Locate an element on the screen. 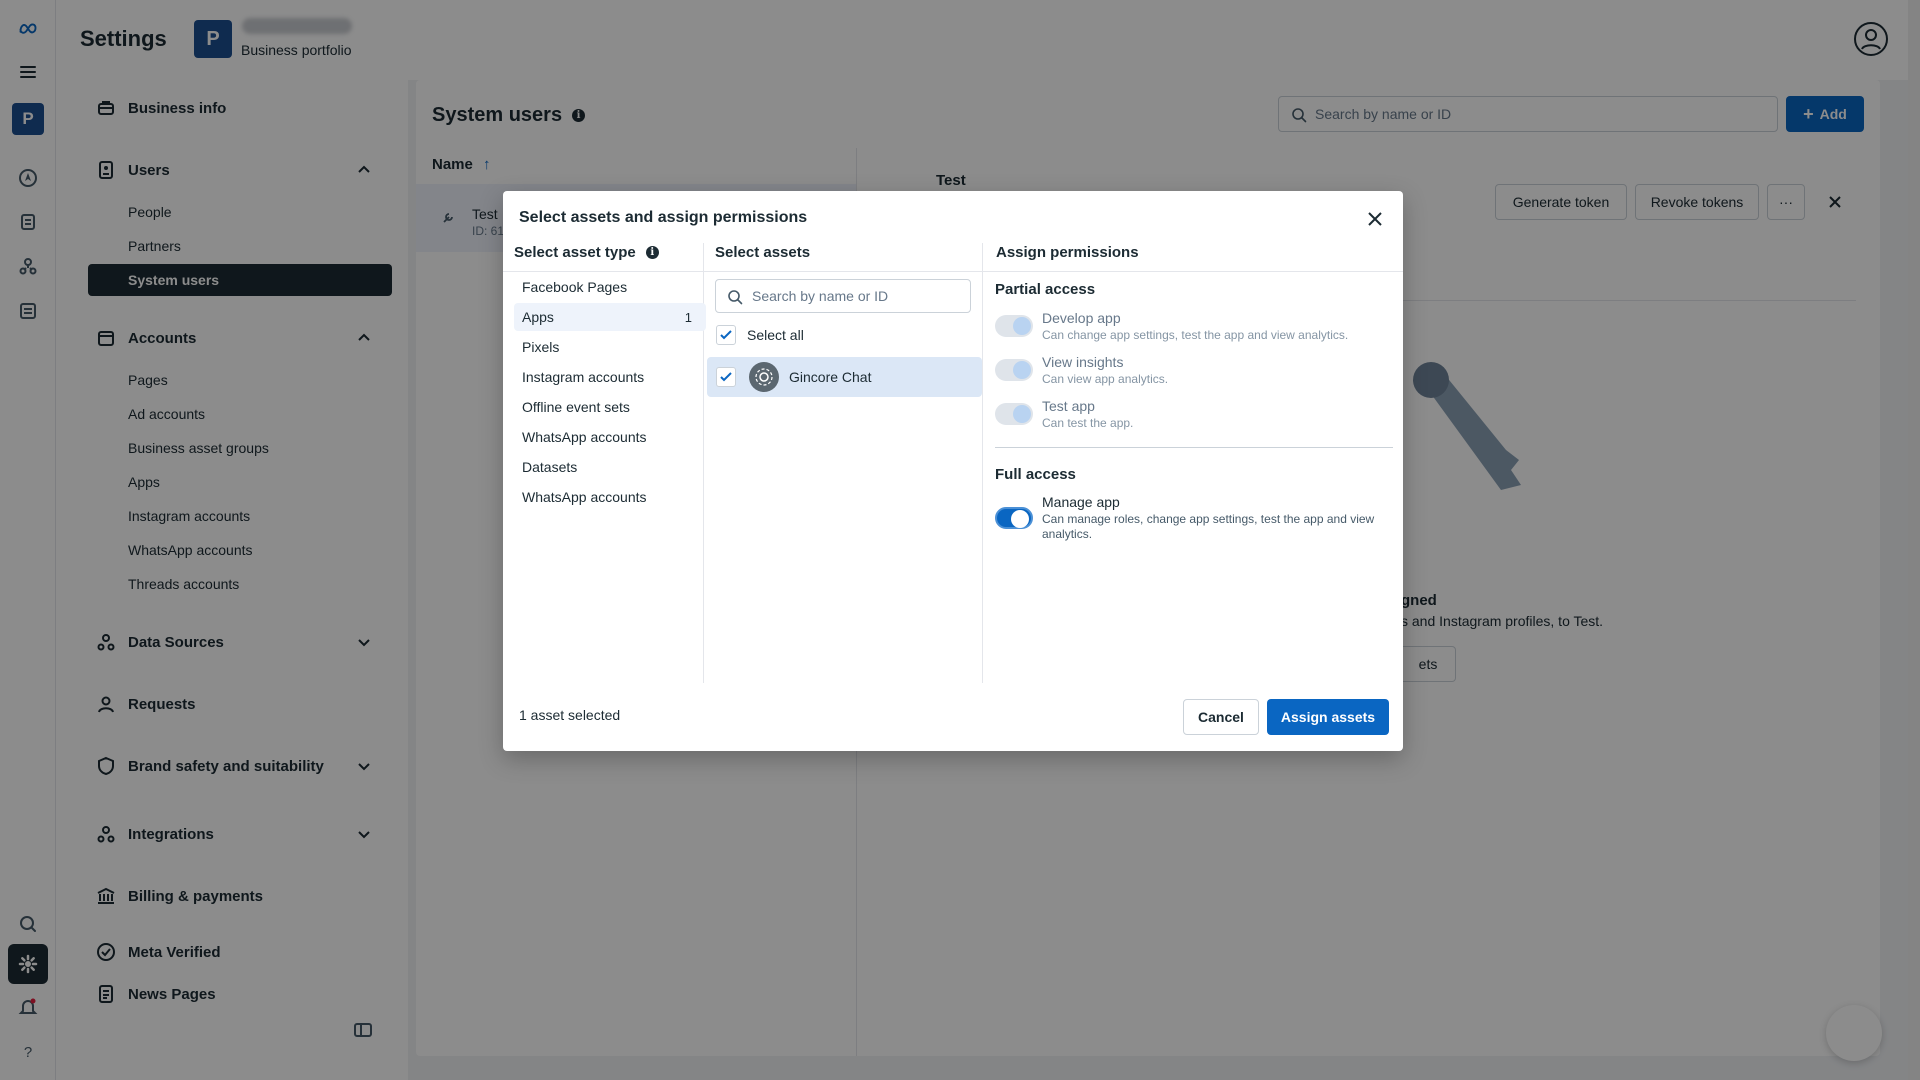  view-insights-label: View insights is located at coordinates (1083, 362).